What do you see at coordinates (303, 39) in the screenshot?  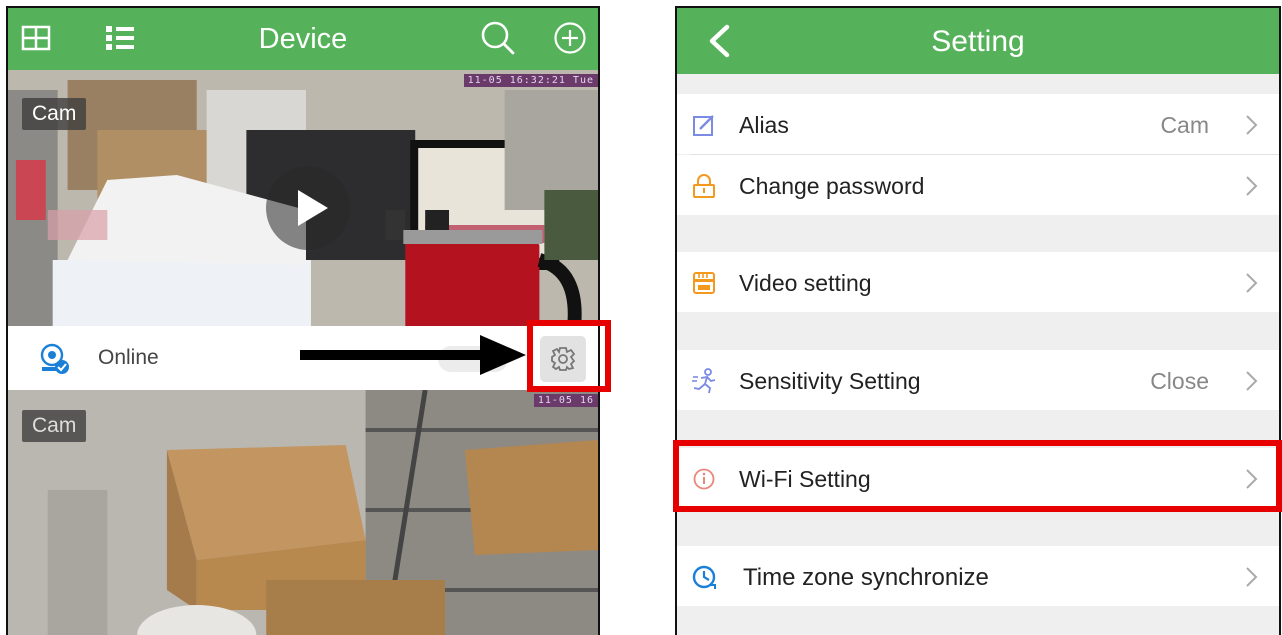 I see `device-top-bar: Device` at bounding box center [303, 39].